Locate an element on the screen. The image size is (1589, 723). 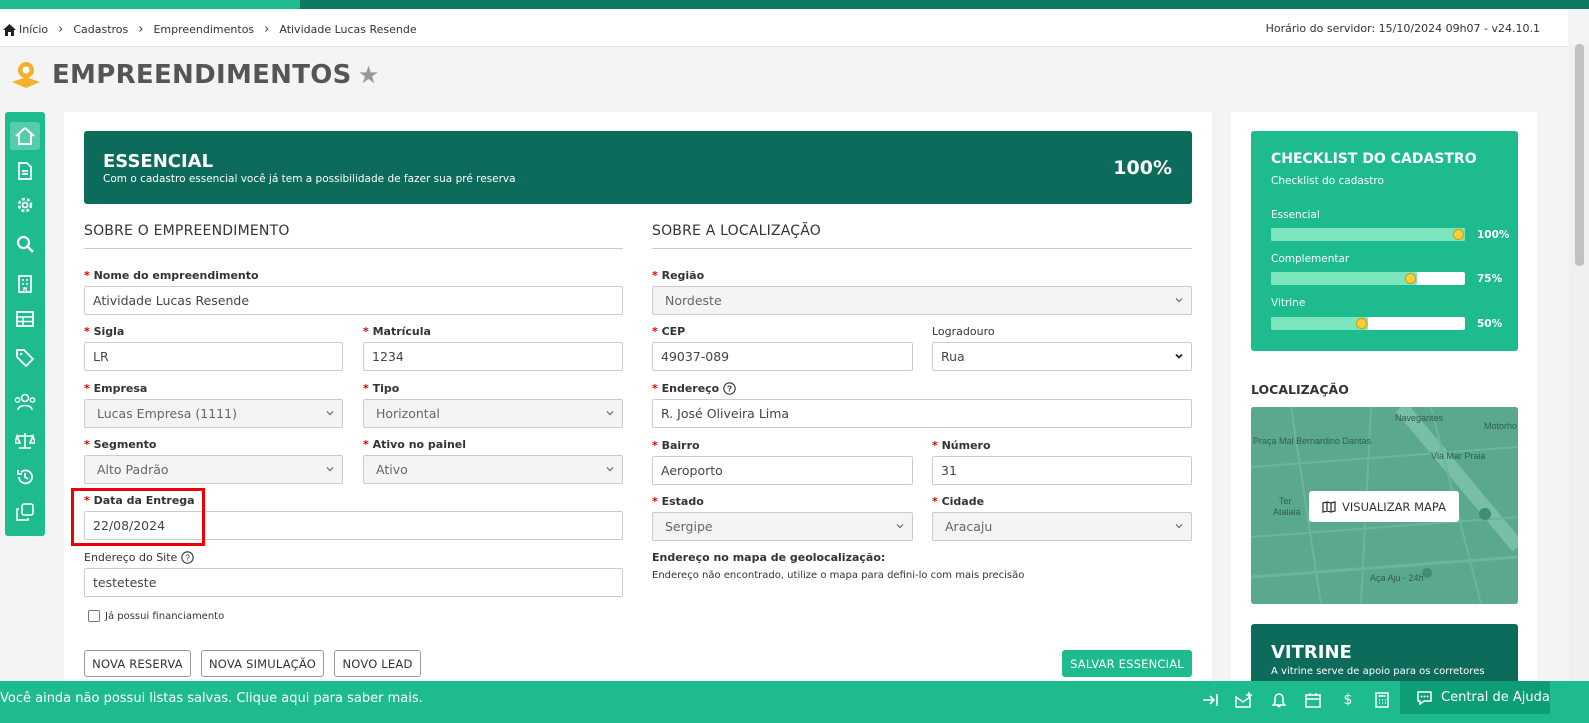
scrollbar-thumb is located at coordinates (1579, 155).